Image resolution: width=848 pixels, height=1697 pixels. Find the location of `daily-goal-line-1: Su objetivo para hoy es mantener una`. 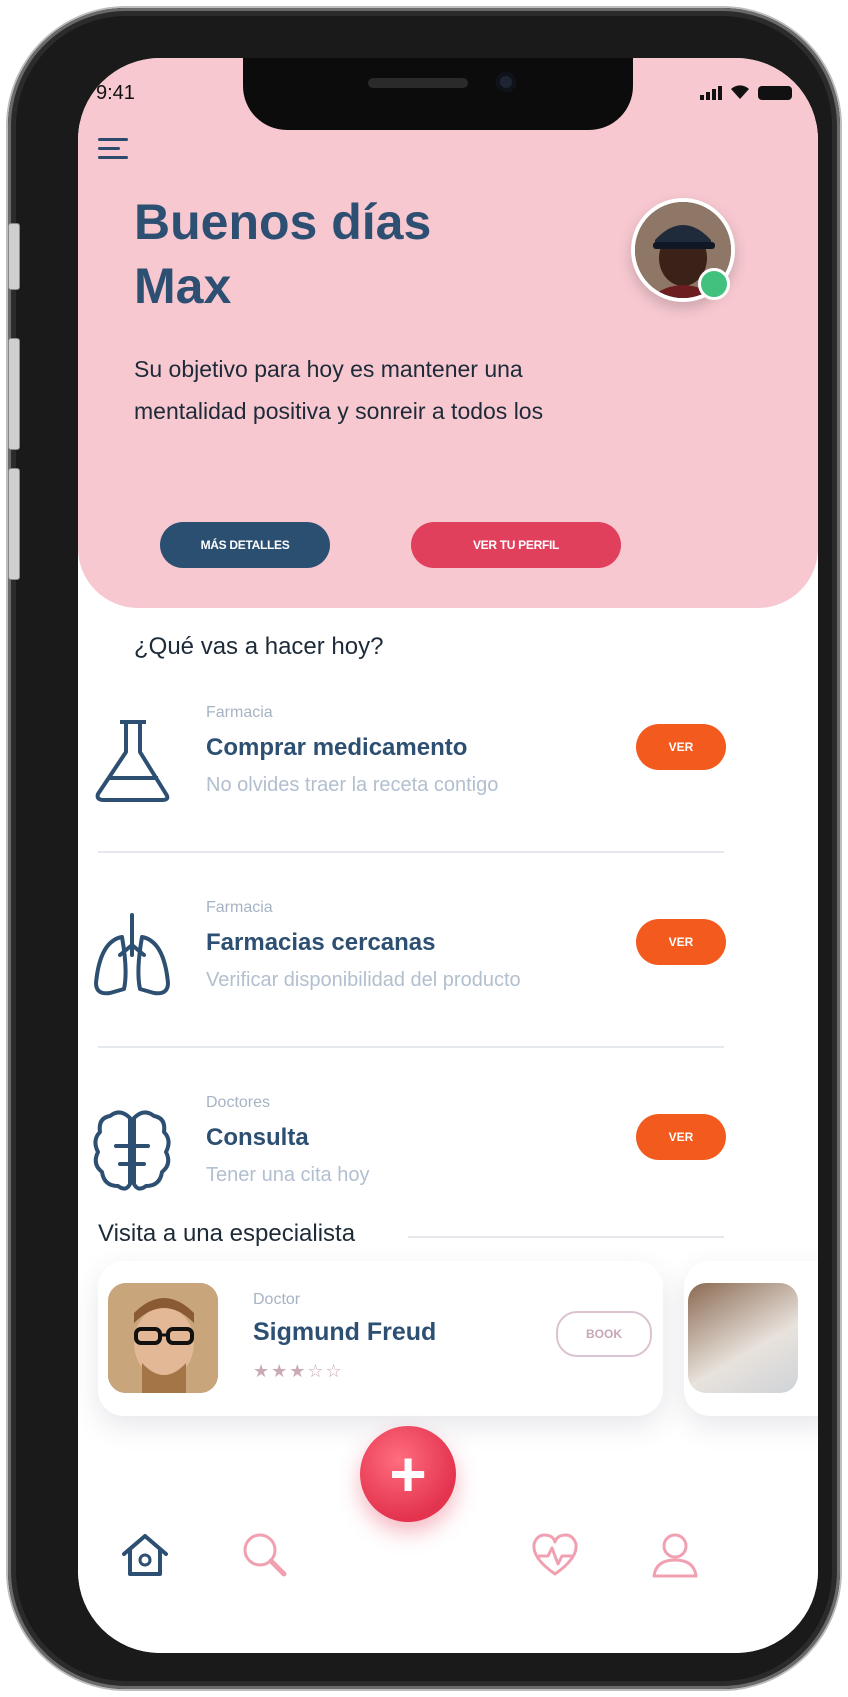

daily-goal-line-1: Su objetivo para hoy es mantener una is located at coordinates (328, 369).